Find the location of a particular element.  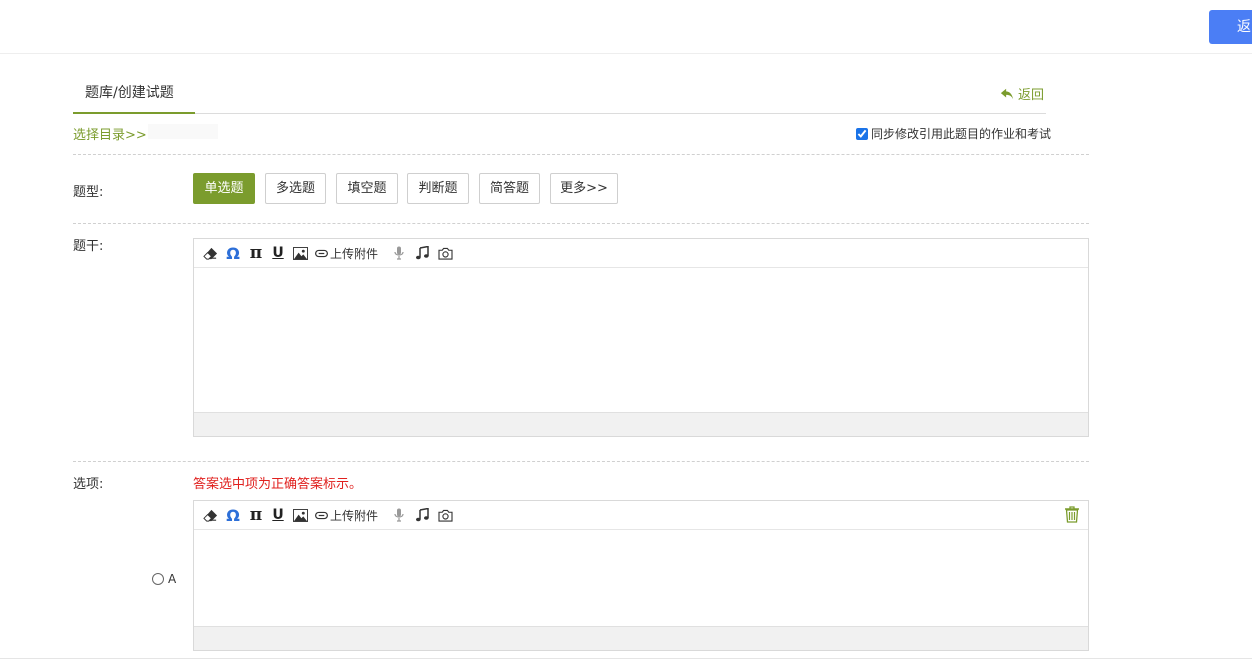

question-type-label: 题型: is located at coordinates (88, 192).